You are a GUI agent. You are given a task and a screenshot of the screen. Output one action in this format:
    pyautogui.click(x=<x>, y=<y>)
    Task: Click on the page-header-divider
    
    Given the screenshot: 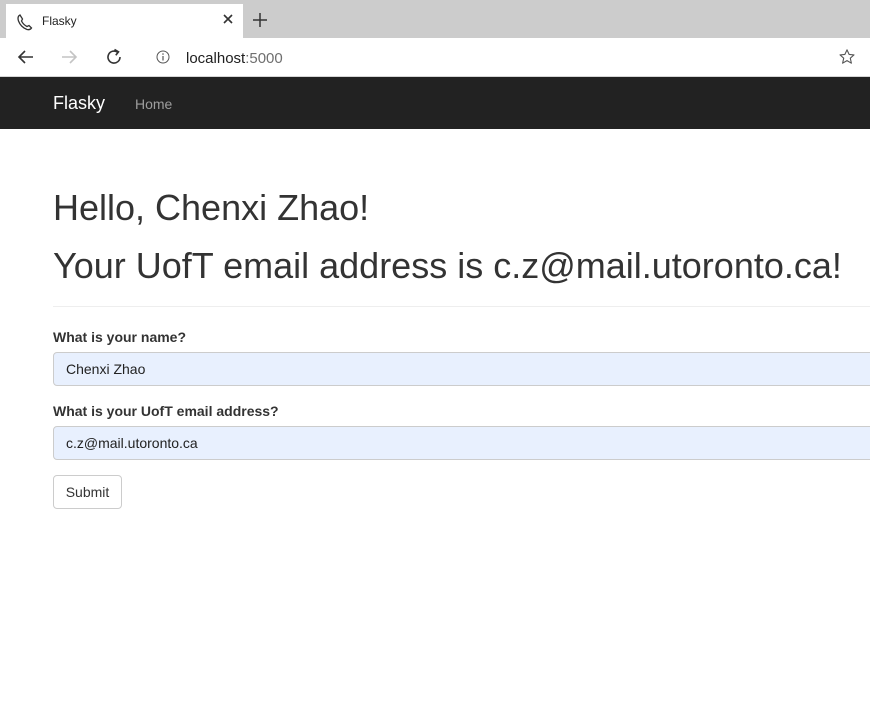 What is the action you would take?
    pyautogui.click(x=461, y=306)
    